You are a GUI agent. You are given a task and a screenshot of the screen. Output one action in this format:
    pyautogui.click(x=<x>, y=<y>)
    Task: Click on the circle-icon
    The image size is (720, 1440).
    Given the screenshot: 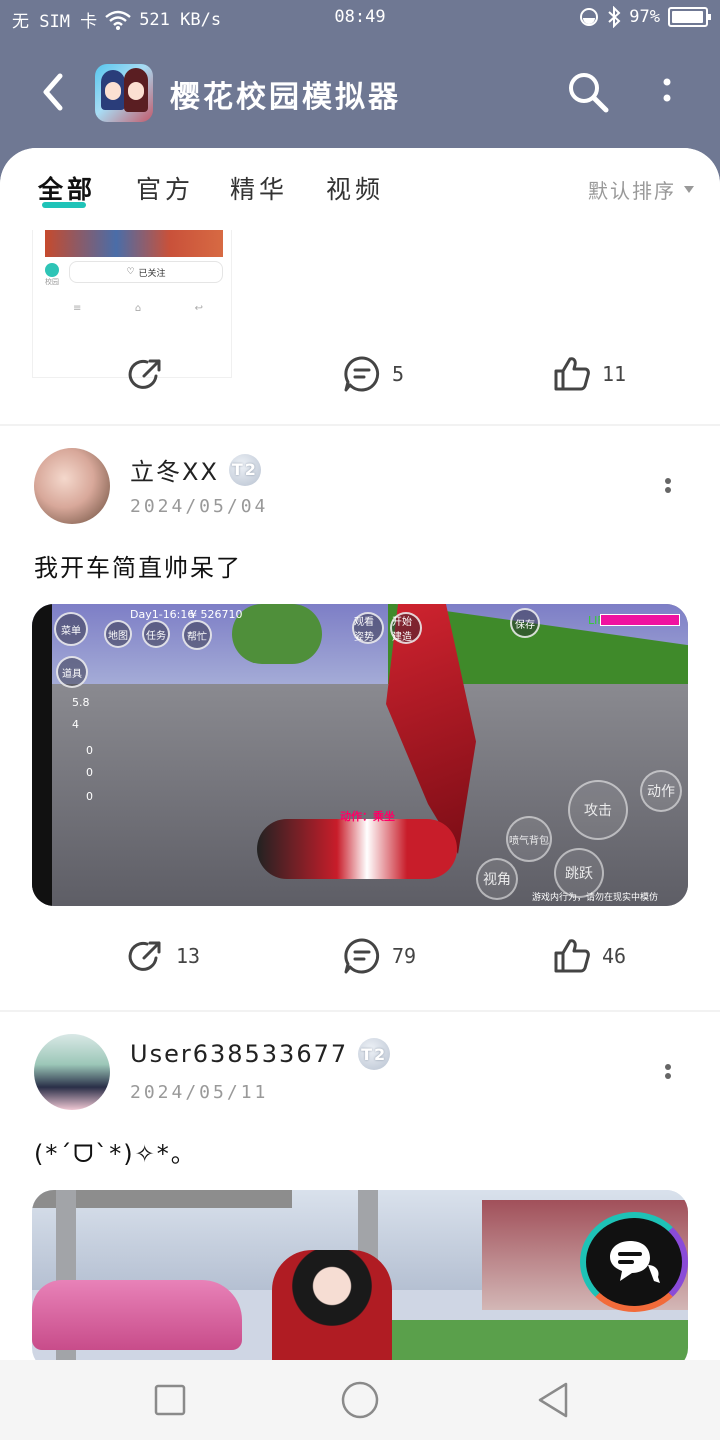 What is the action you would take?
    pyautogui.click(x=360, y=1400)
    